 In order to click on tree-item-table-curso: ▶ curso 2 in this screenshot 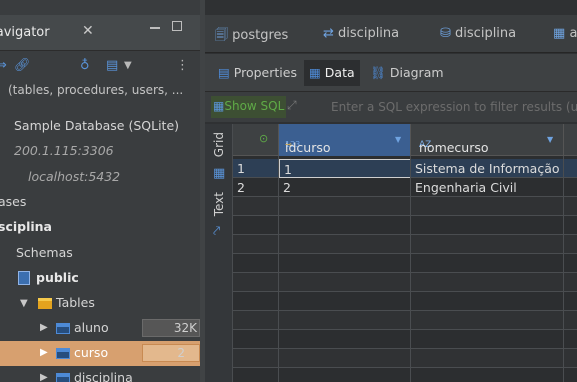, I will do `click(100, 353)`.